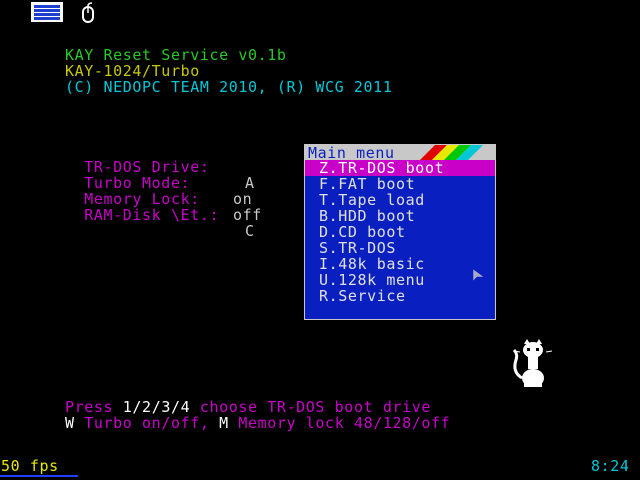 The image size is (640, 480). I want to click on fps-underline, so click(39, 476).